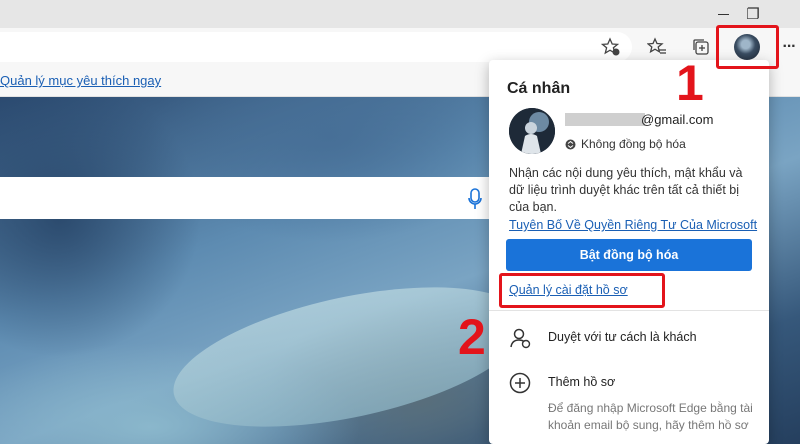 The height and width of the screenshot is (444, 800). I want to click on guest-label: Duyệt với tư cách là khách, so click(622, 337).